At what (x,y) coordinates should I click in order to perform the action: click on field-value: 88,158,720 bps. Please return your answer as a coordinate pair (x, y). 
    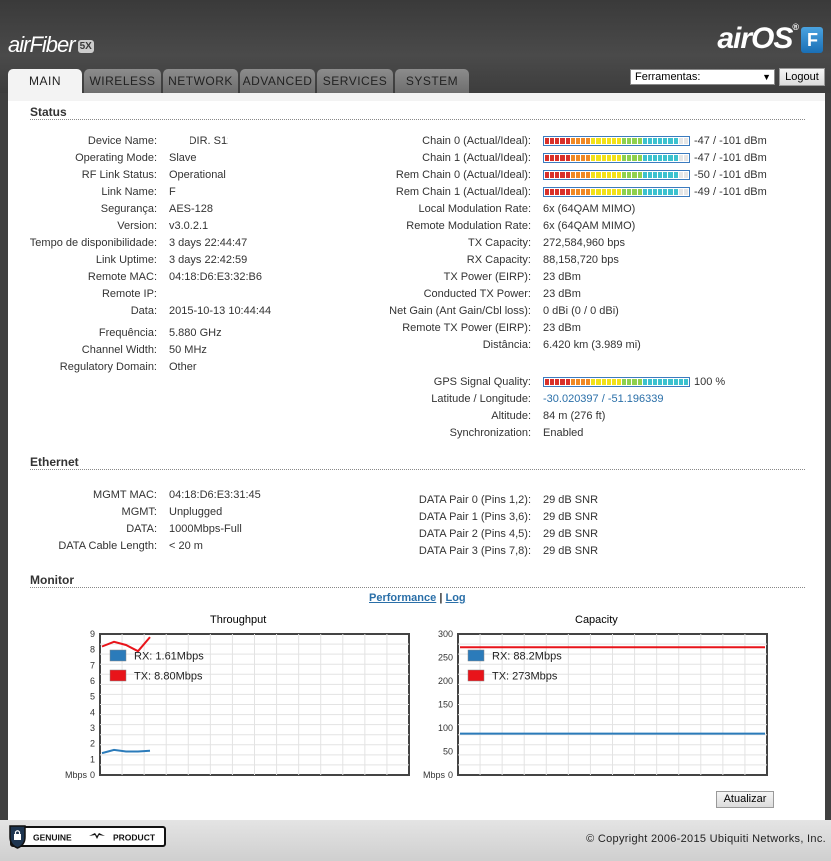
    Looking at the image, I should click on (581, 260).